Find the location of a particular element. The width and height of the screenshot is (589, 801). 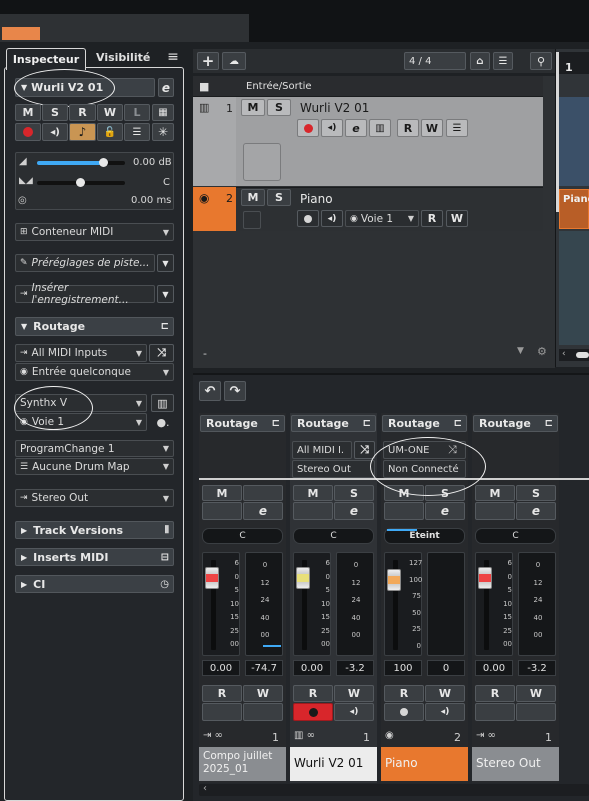

stereo-volume-value: 0.00 is located at coordinates (494, 668).